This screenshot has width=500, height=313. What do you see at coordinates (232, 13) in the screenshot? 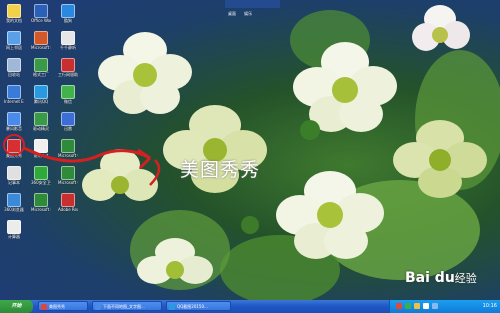
I see `top-tab-desktop: 桌面` at bounding box center [232, 13].